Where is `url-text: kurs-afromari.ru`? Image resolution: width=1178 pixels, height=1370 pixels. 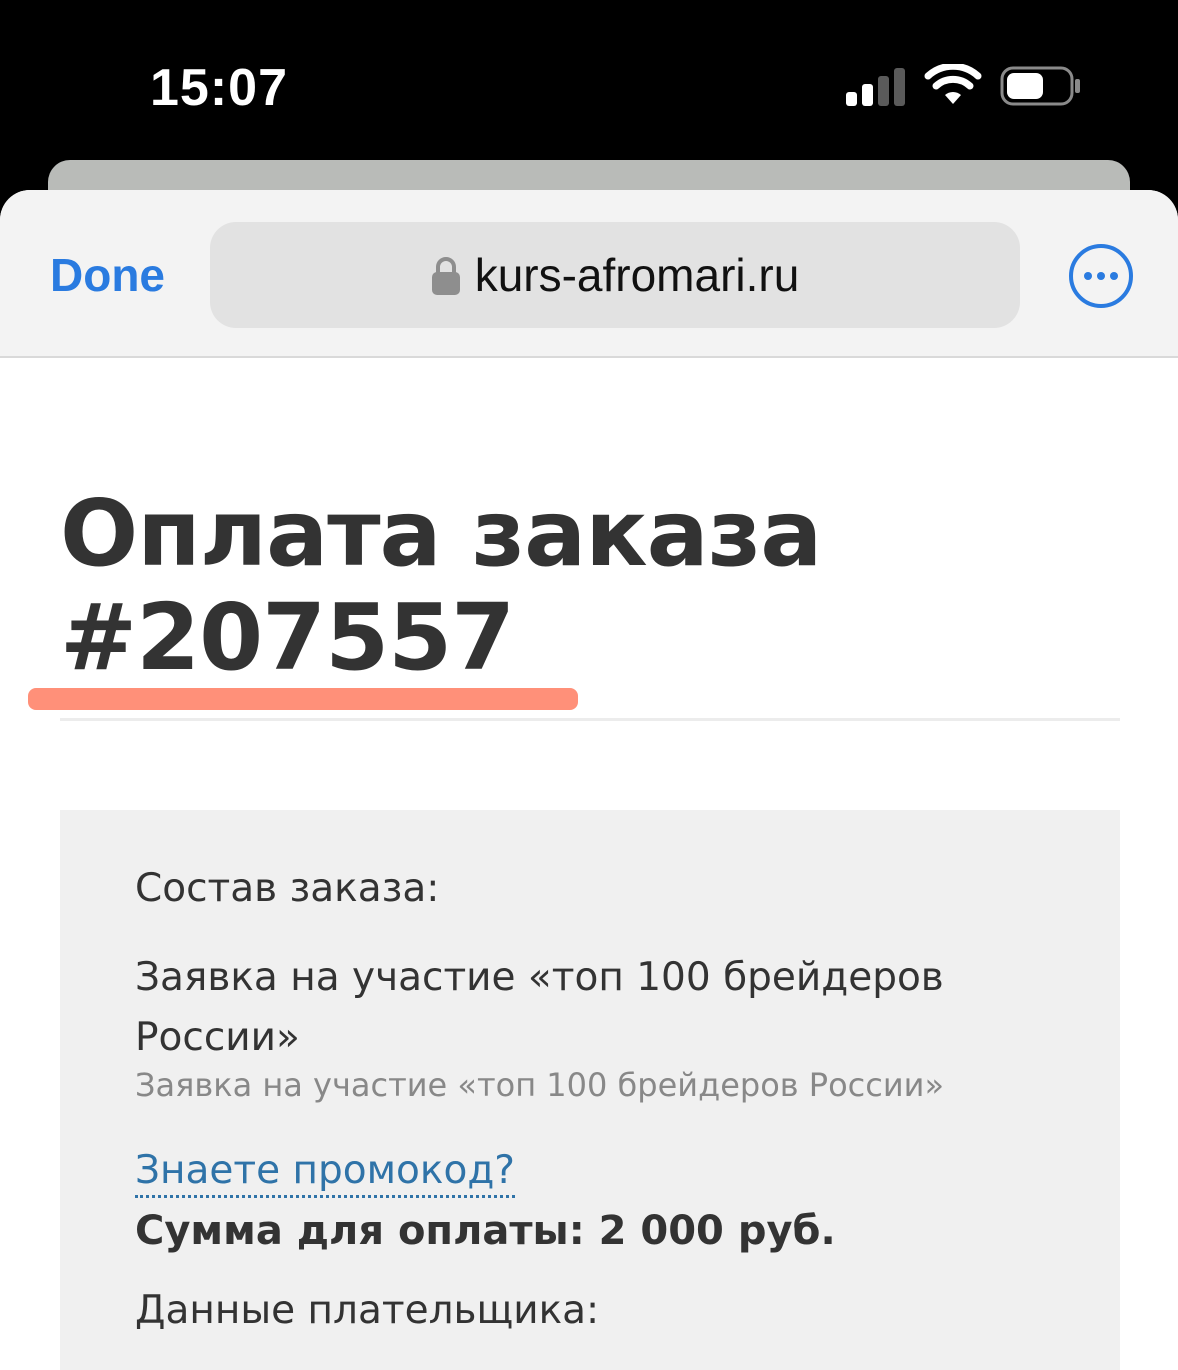 url-text: kurs-afromari.ru is located at coordinates (637, 275).